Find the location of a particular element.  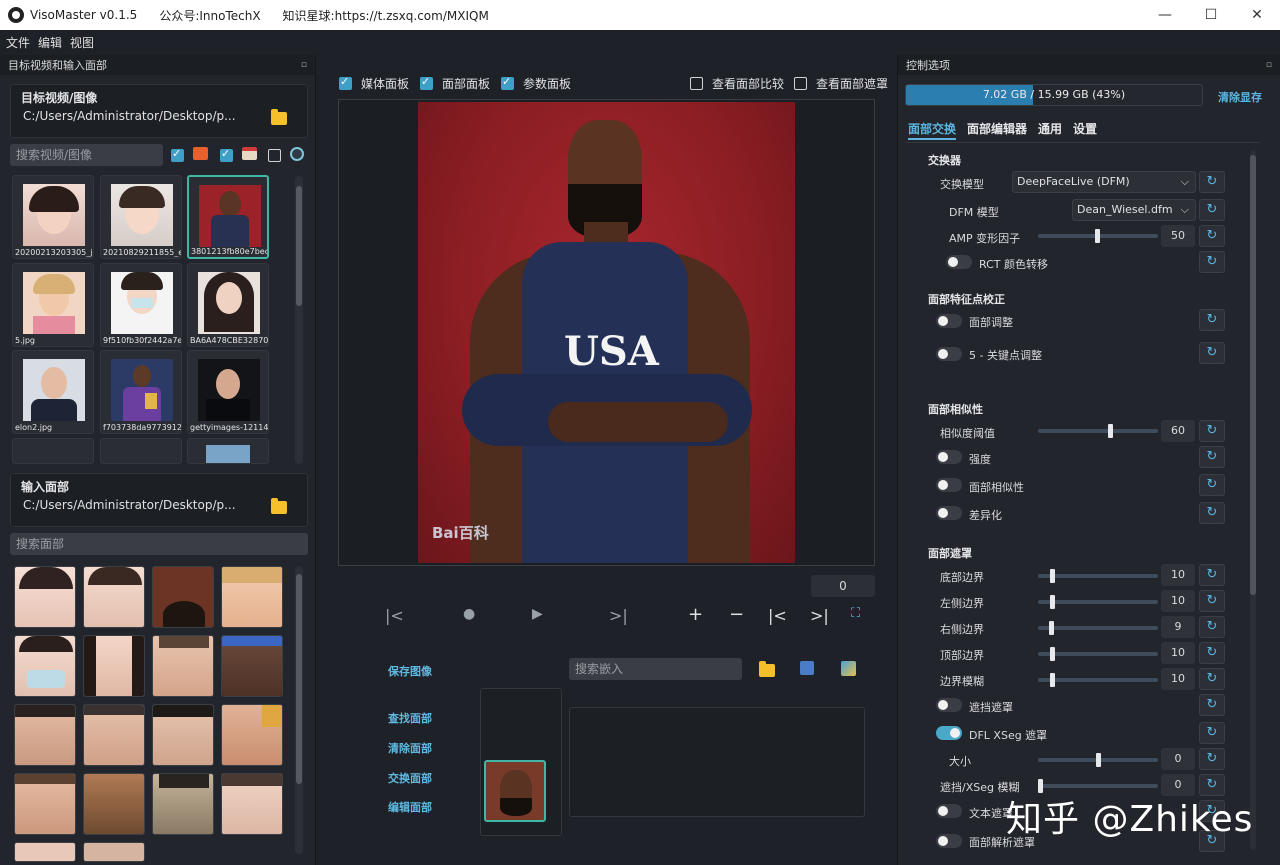

add-marker-icon: + is located at coordinates (695, 614).